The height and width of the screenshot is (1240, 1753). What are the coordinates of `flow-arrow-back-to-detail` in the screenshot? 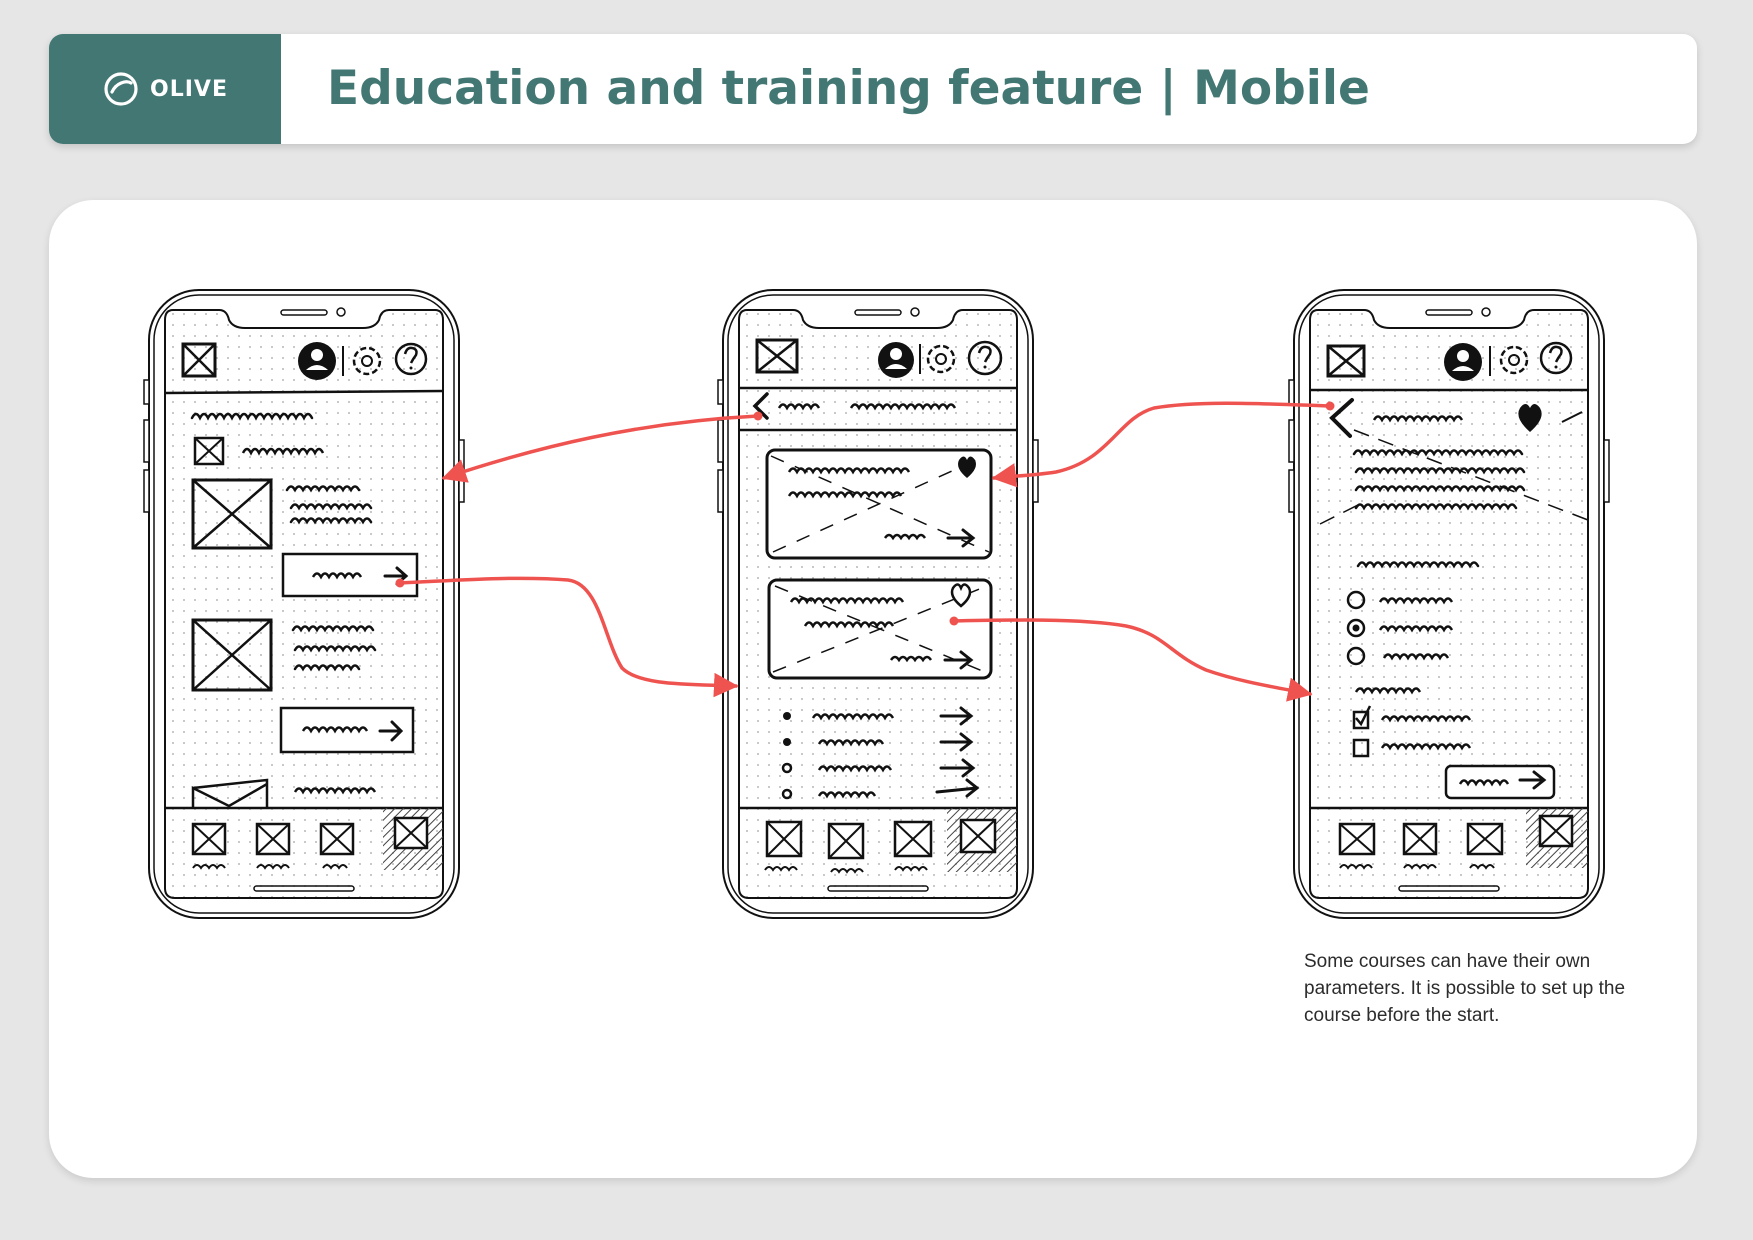 It's located at (1163, 444).